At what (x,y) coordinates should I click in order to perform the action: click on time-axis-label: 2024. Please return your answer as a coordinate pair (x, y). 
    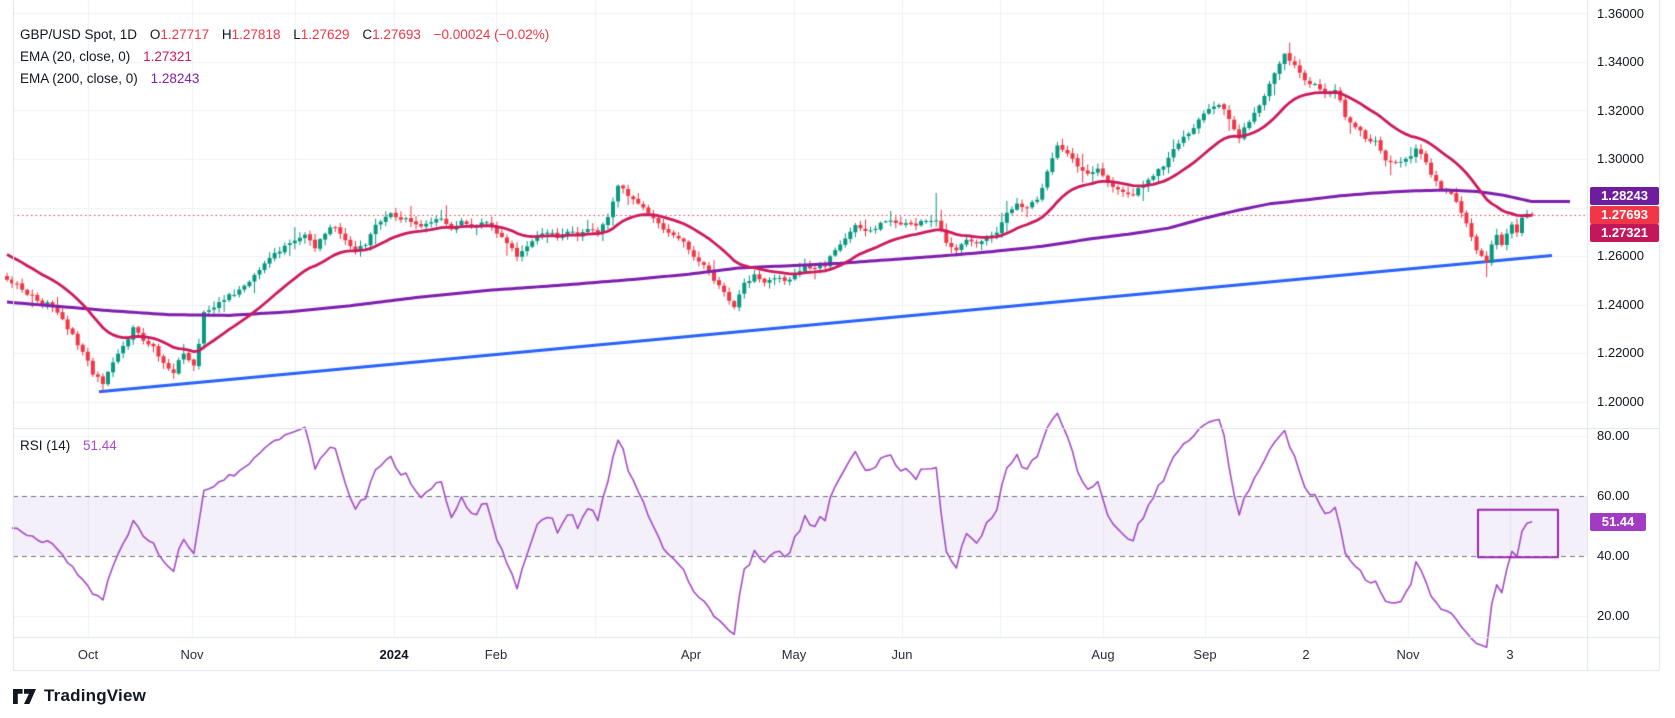
    Looking at the image, I should click on (394, 654).